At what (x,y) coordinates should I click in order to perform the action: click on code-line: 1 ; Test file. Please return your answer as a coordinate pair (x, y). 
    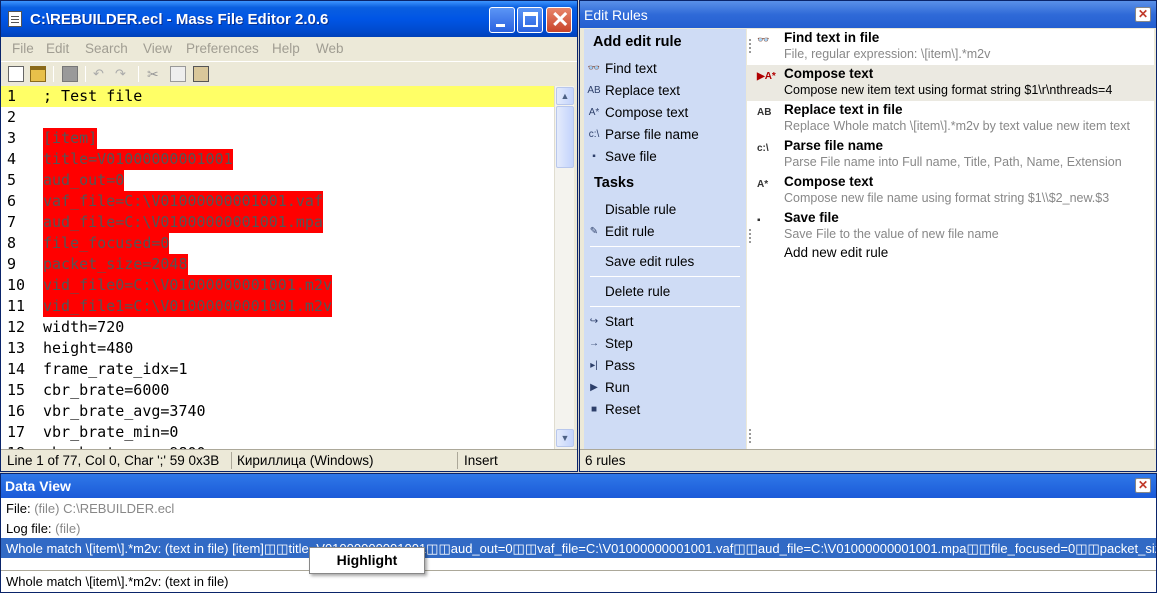
    Looking at the image, I should click on (277, 96).